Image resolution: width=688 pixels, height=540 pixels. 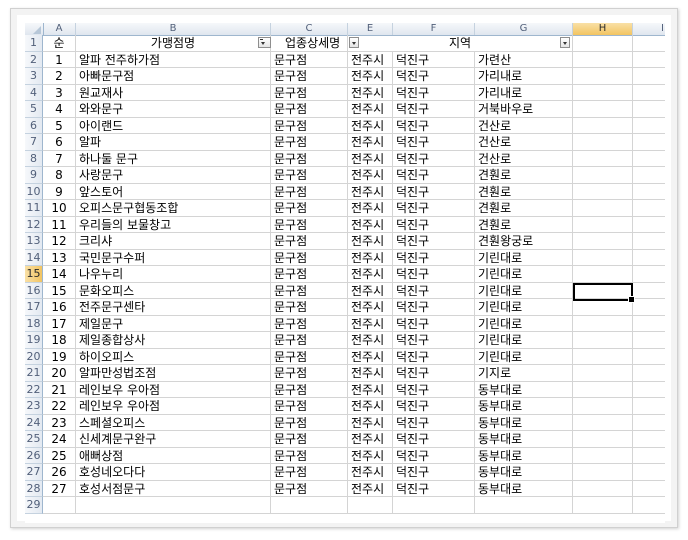 What do you see at coordinates (173, 472) in the screenshot?
I see `cell-name: 호성네오다다` at bounding box center [173, 472].